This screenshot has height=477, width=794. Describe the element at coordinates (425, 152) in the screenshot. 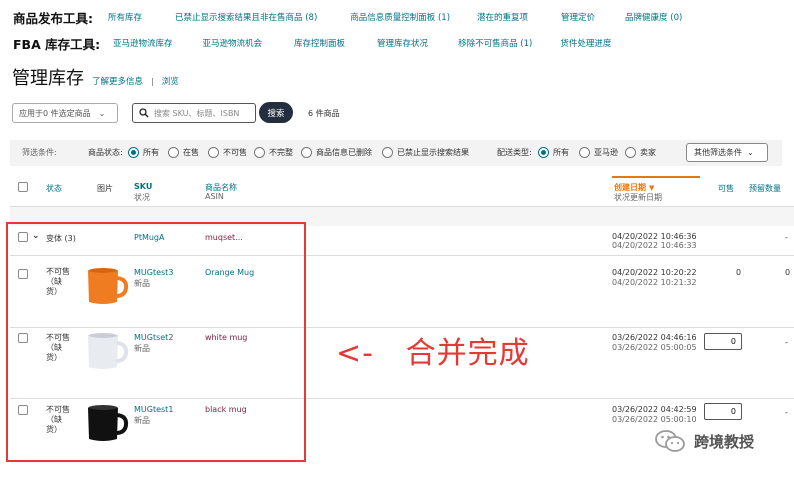

I see `status-radio-suppressed: 已禁止显示搜索结果` at that location.